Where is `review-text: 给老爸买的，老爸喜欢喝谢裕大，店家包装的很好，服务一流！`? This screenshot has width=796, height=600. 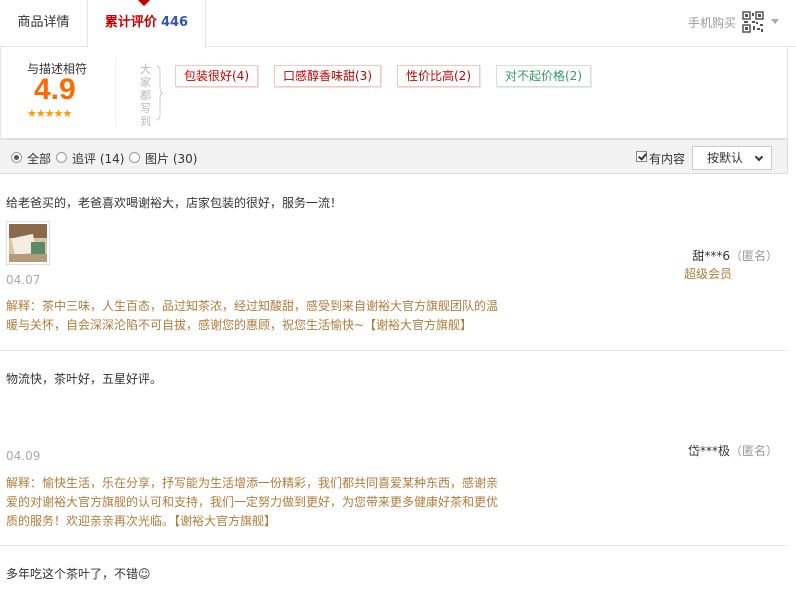 review-text: 给老爸买的，老爸喜欢喝谢裕大，店家包装的很好，服务一流！ is located at coordinates (174, 203).